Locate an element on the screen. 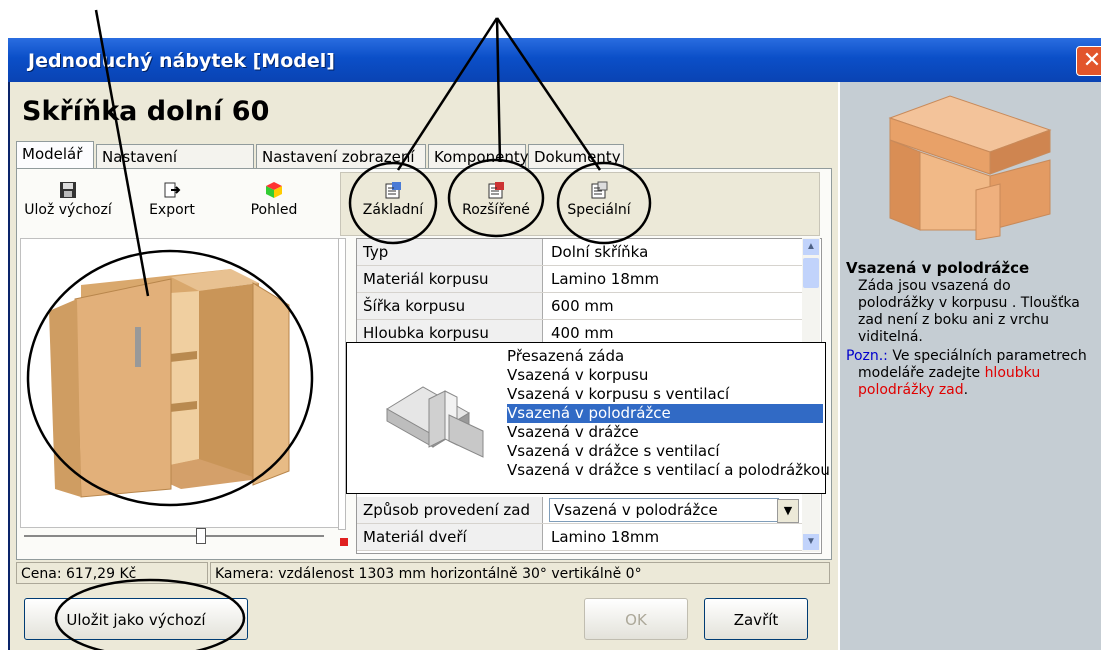  help-title: Vsazená v polodrážce is located at coordinates (938, 268).